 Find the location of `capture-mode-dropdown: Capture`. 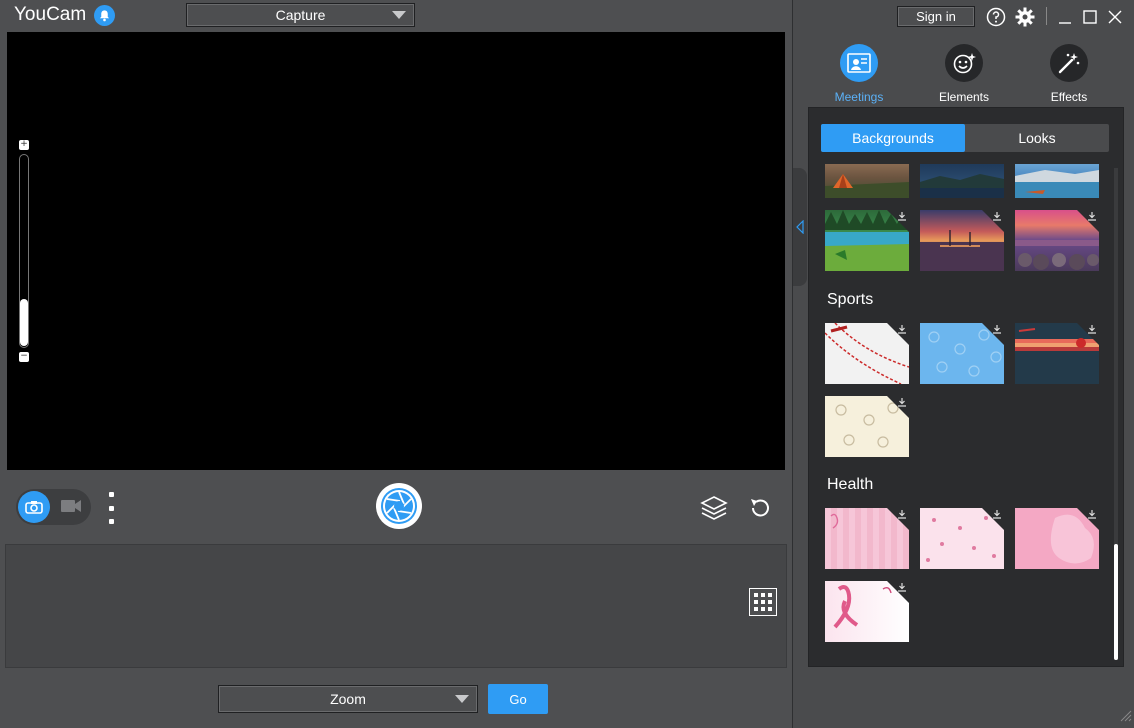

capture-mode-dropdown: Capture is located at coordinates (300, 15).